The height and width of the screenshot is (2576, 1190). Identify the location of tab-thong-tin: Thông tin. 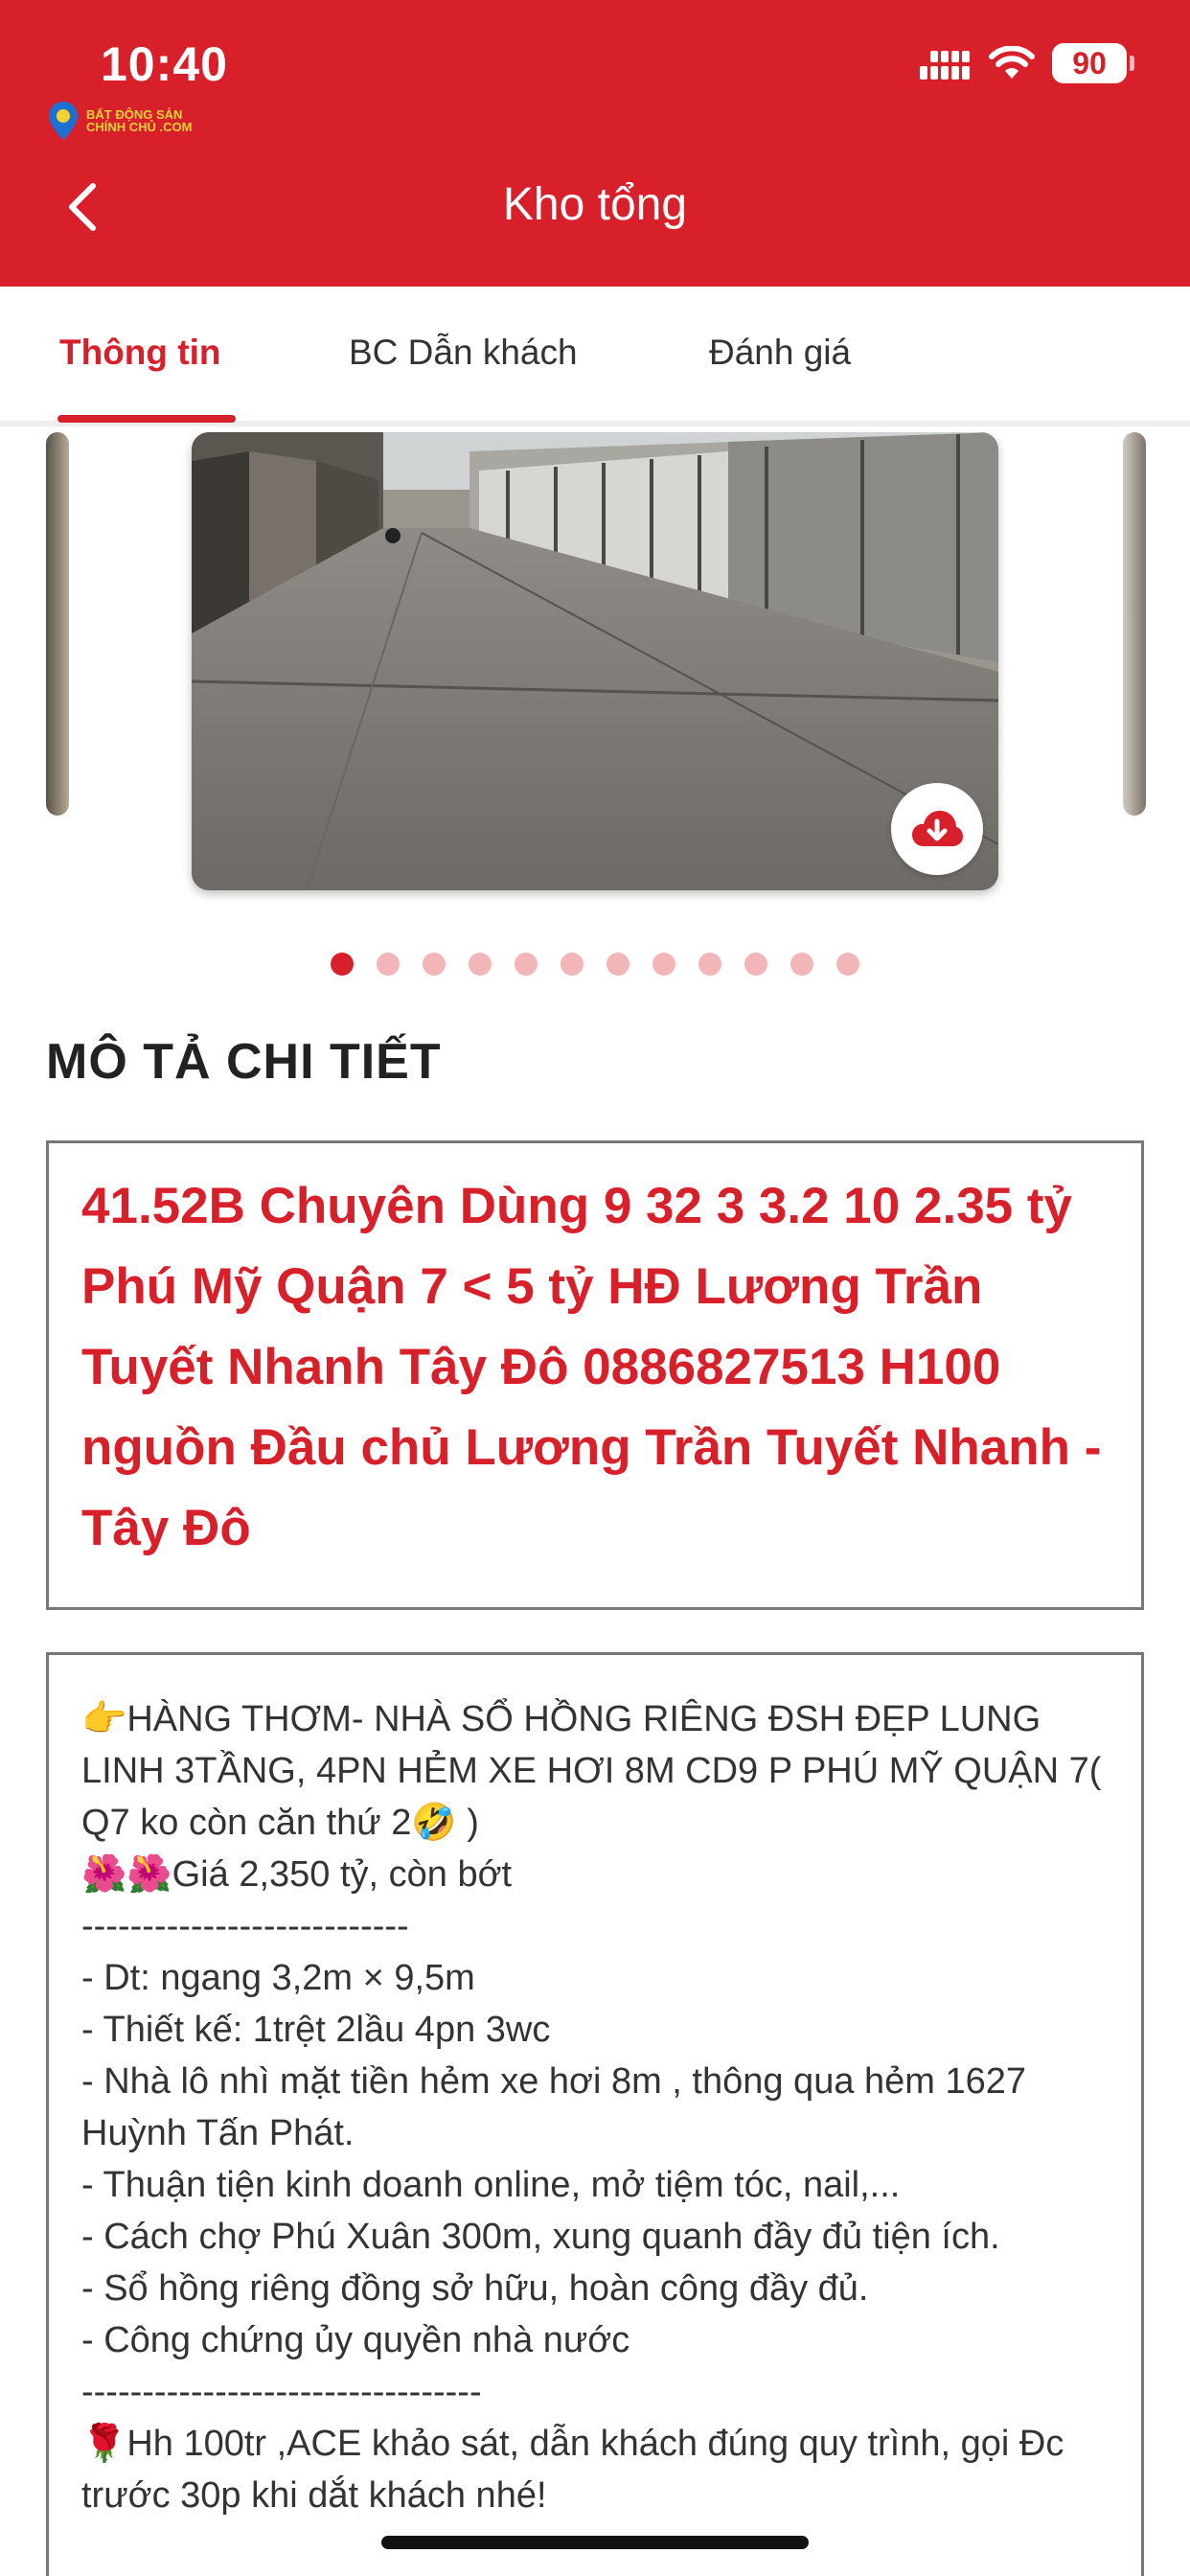
(140, 353).